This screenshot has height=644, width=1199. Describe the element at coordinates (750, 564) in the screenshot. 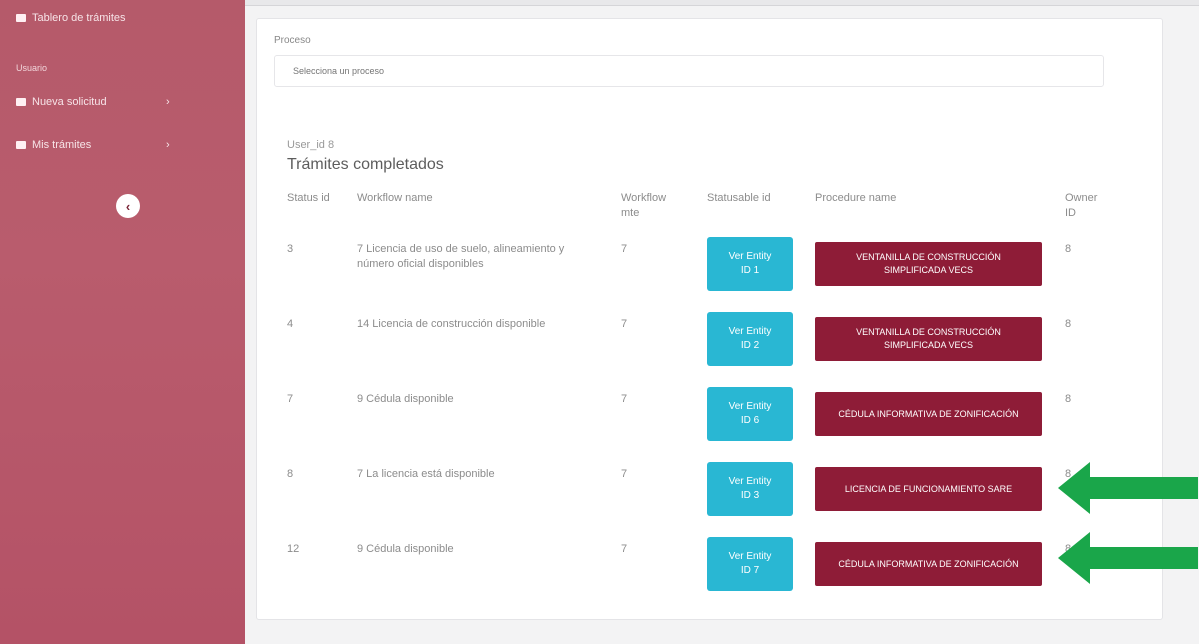

I see `ver-entity-button: Ver Entity ID 7` at that location.